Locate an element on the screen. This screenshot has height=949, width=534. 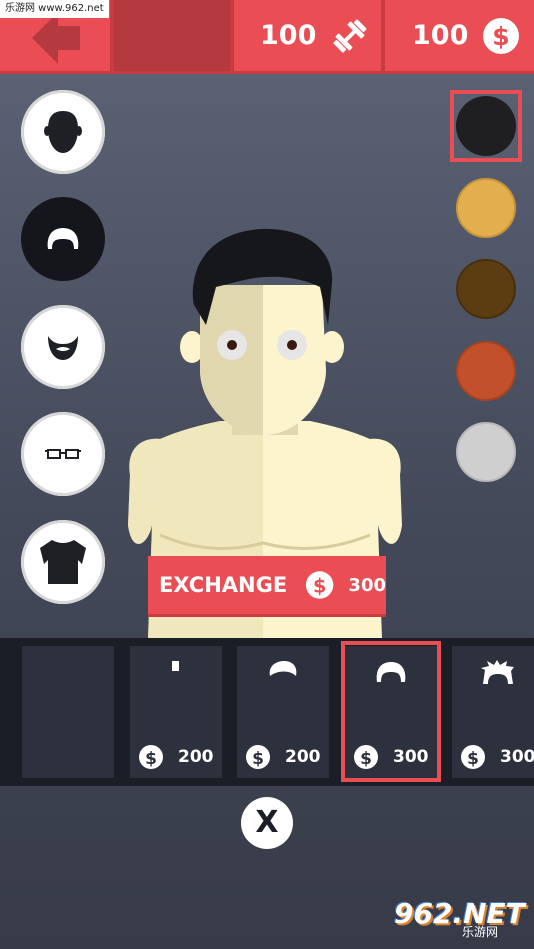
item-price: 300 is located at coordinates (517, 757).